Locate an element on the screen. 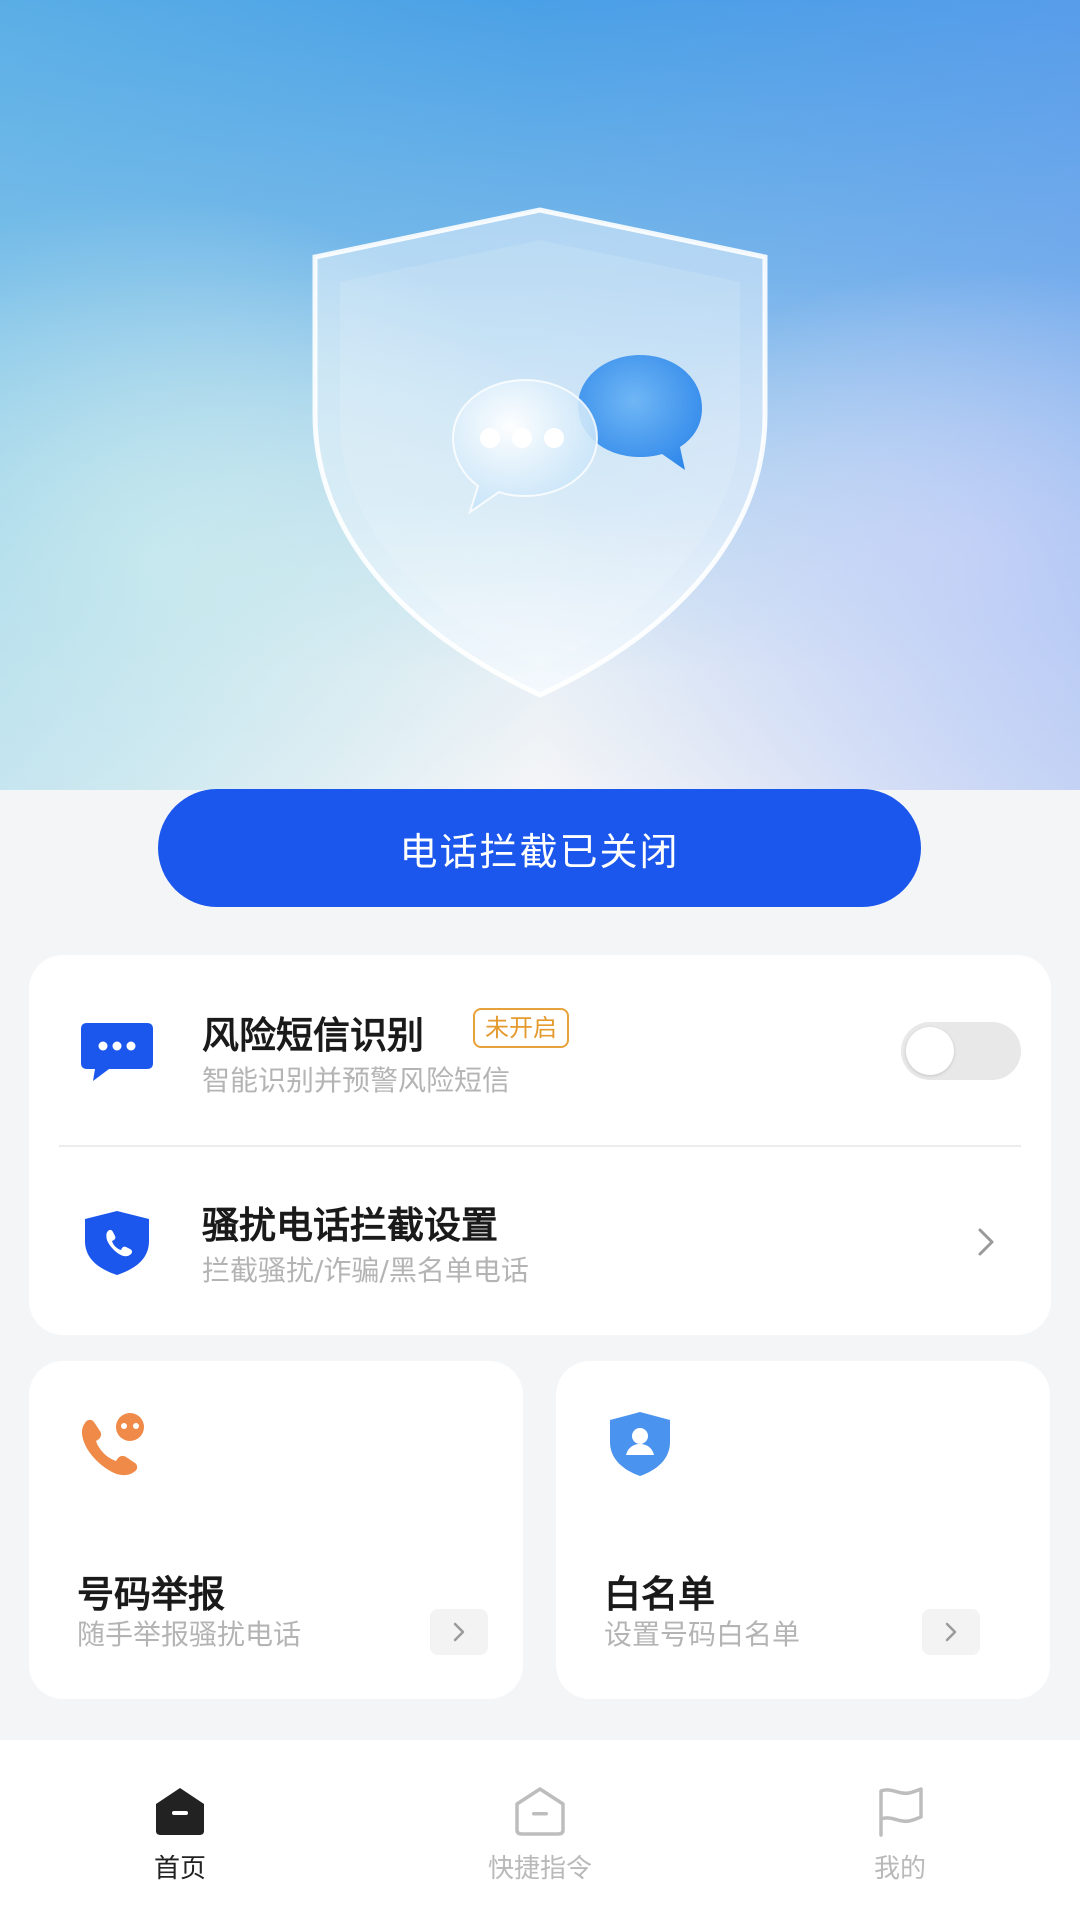 The height and width of the screenshot is (1920, 1080). sms-chat-icon is located at coordinates (117, 1052).